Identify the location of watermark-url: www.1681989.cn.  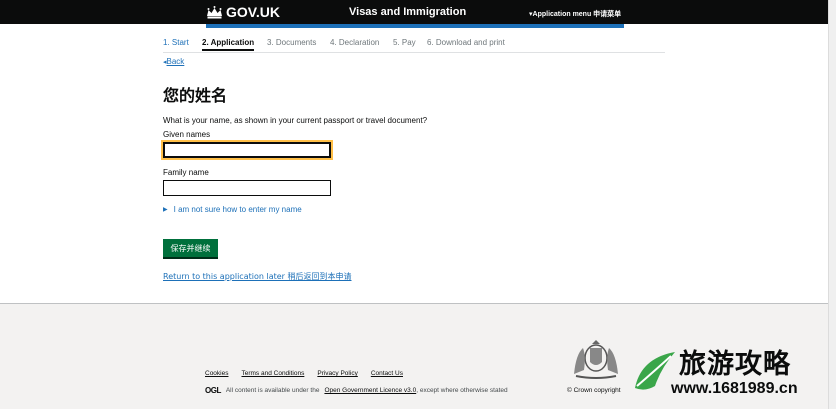
(734, 388).